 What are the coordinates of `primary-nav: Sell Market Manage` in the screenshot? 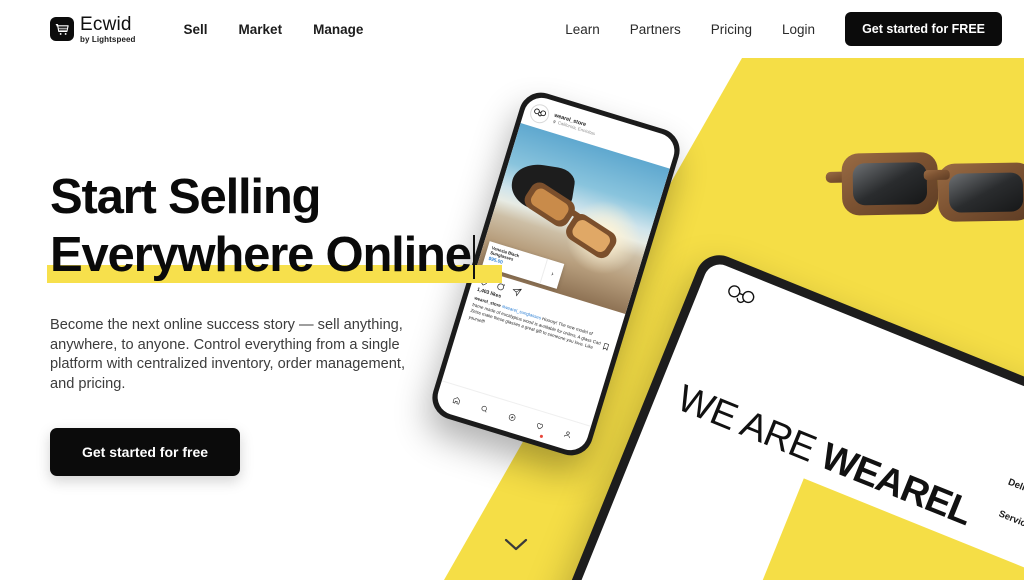 It's located at (274, 29).